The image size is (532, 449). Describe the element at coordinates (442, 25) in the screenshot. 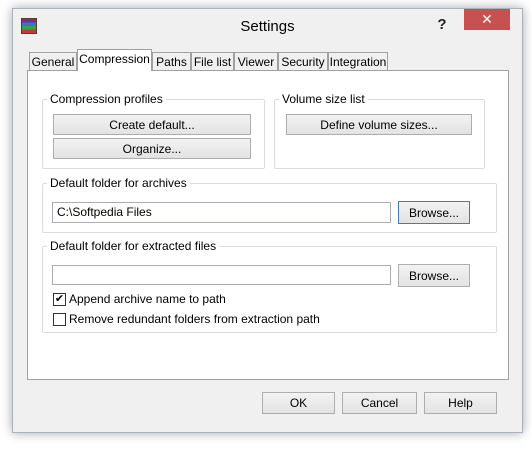

I see `help-titlebar-button: ?` at that location.